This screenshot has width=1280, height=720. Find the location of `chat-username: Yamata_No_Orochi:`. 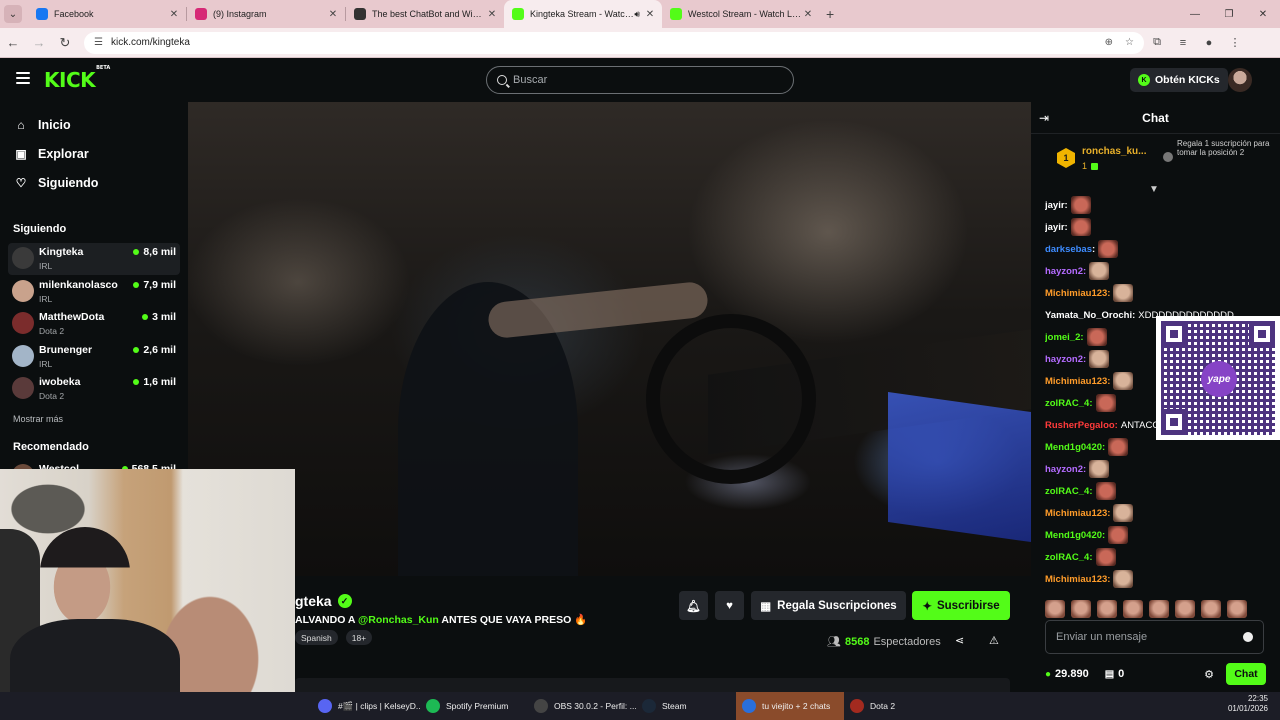

chat-username: Yamata_No_Orochi: is located at coordinates (1090, 315).